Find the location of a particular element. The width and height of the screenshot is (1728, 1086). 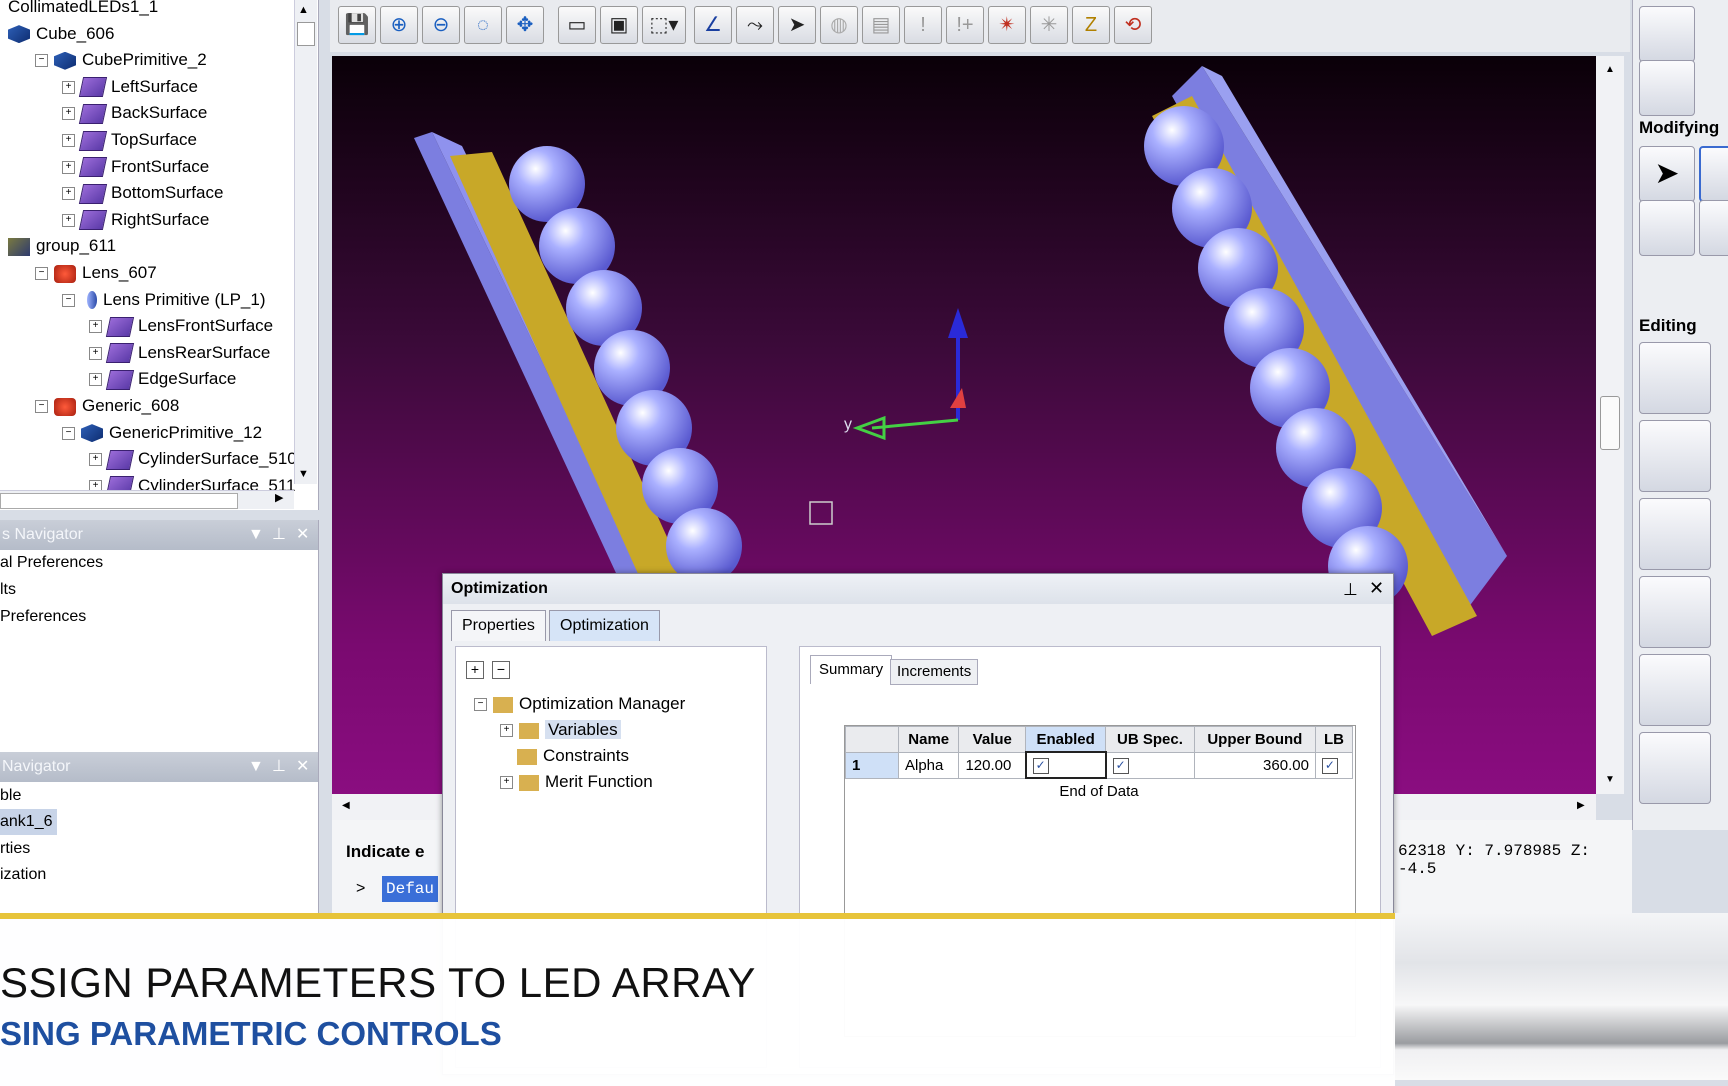

col-upper-bound-header: Upper Bound is located at coordinates (1254, 739).